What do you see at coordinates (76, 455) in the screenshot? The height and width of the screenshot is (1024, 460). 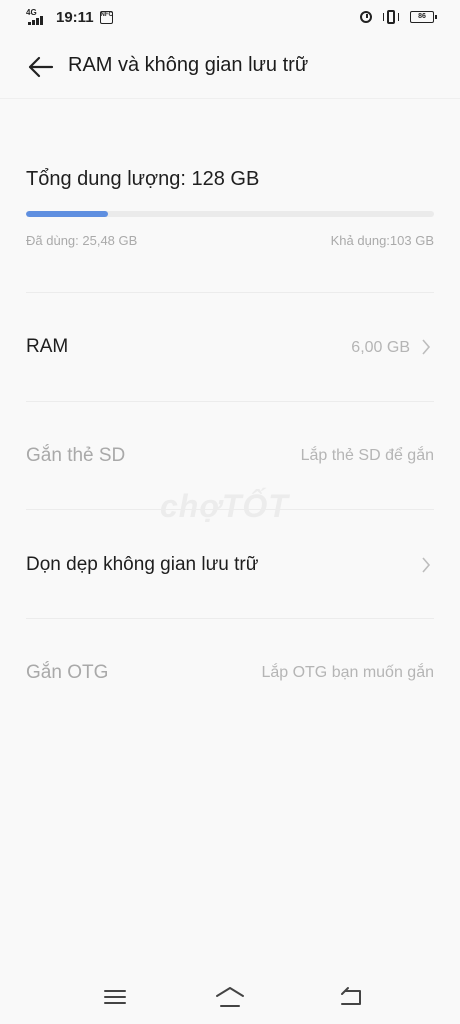 I see `sd-card-label: Gắn thẻ SD` at bounding box center [76, 455].